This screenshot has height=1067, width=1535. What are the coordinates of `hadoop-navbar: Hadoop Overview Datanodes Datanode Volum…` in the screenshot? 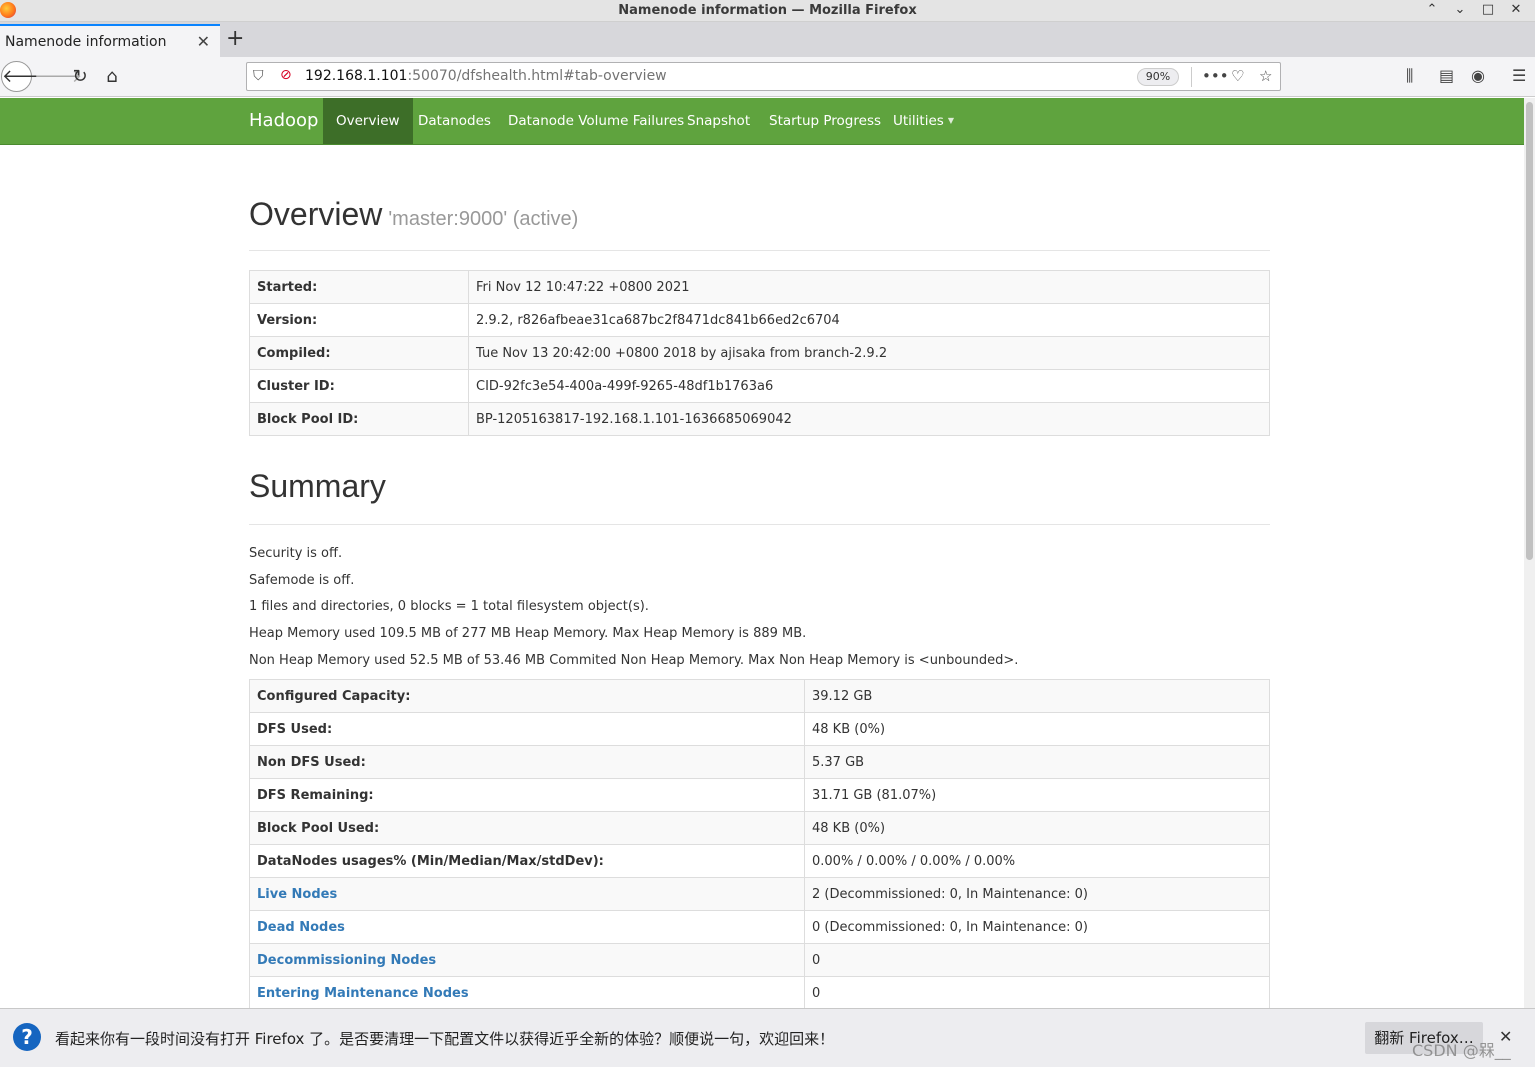 It's located at (762, 121).